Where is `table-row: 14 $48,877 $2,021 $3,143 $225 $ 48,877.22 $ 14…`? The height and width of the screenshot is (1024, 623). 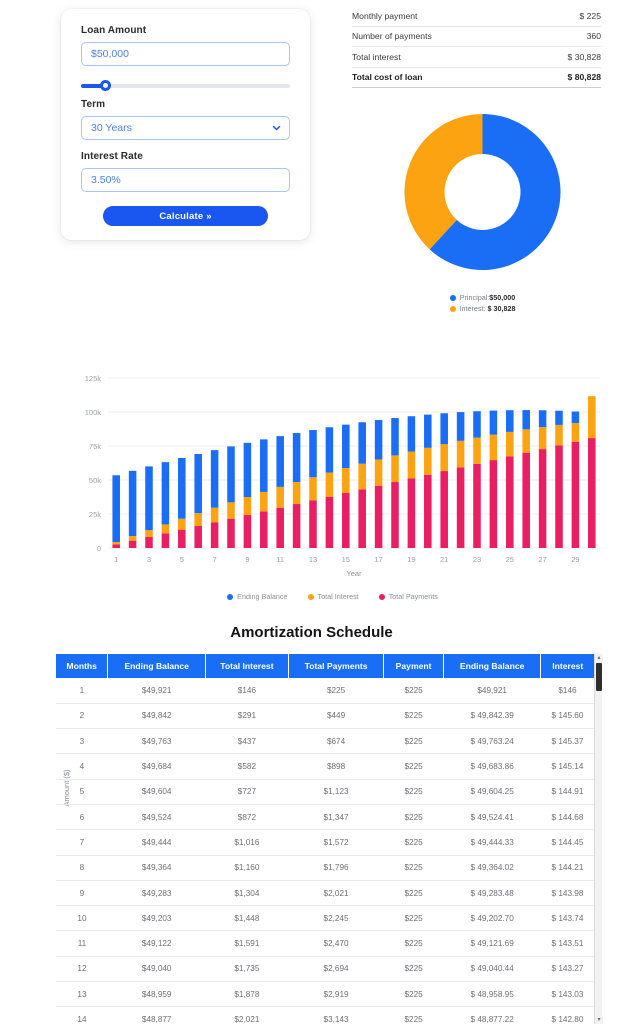 table-row: 14 $48,877 $2,021 $3,143 $225 $ 48,877.22 $ 14… is located at coordinates (325, 1015).